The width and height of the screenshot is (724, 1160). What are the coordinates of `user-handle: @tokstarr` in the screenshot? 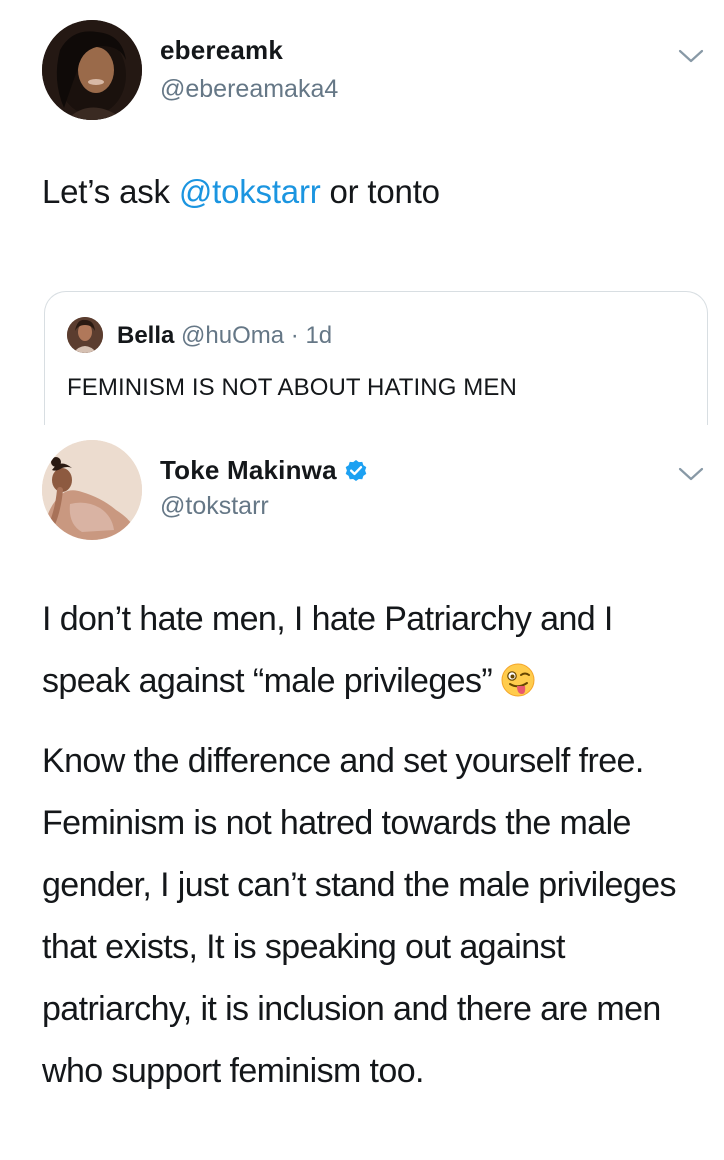 It's located at (214, 506).